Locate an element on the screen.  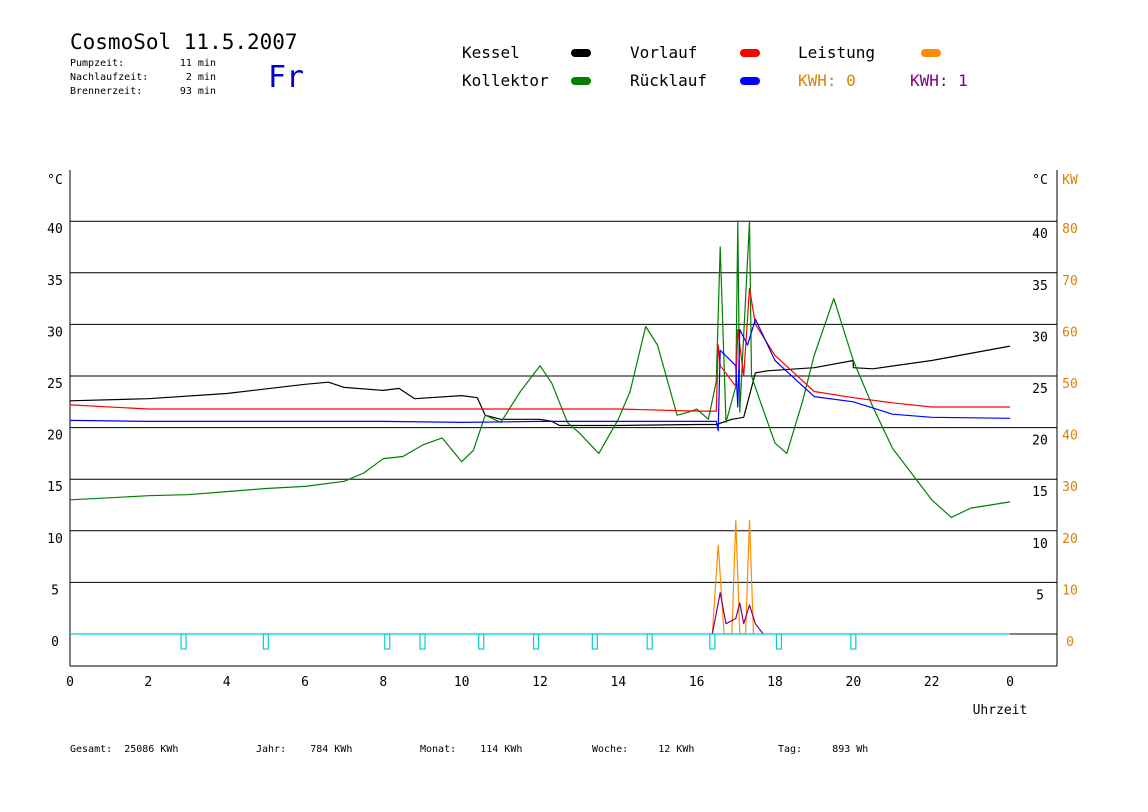
y-left-tick-label: 35 is located at coordinates (55, 281).